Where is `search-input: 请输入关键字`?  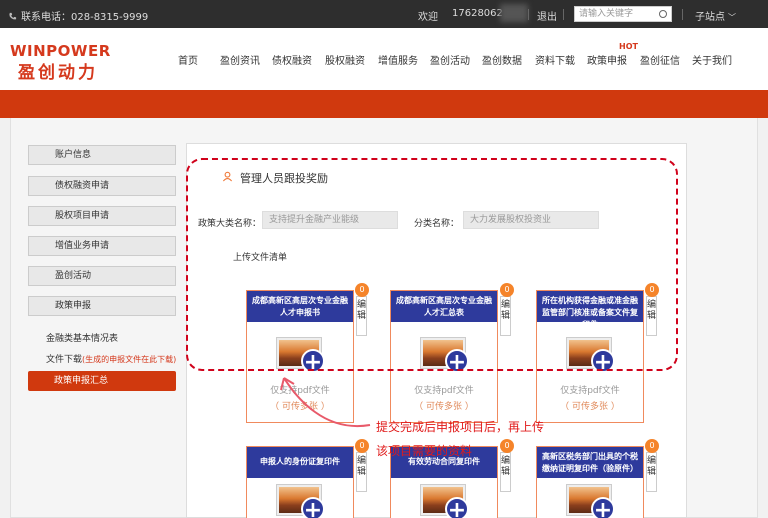
search-input: 请输入关键字 is located at coordinates (623, 14).